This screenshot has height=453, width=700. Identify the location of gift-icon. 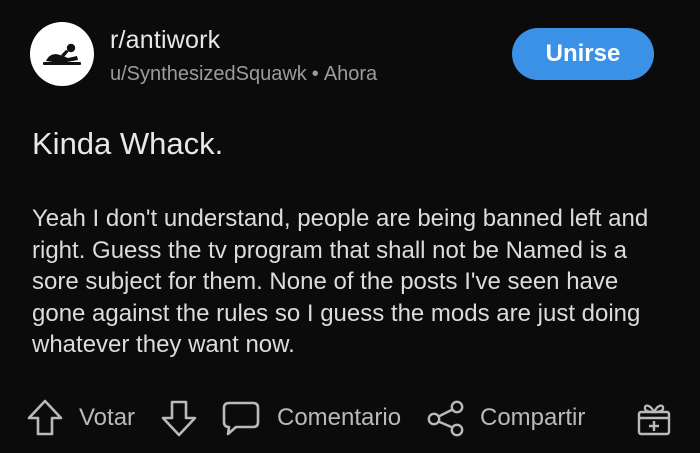
(654, 418).